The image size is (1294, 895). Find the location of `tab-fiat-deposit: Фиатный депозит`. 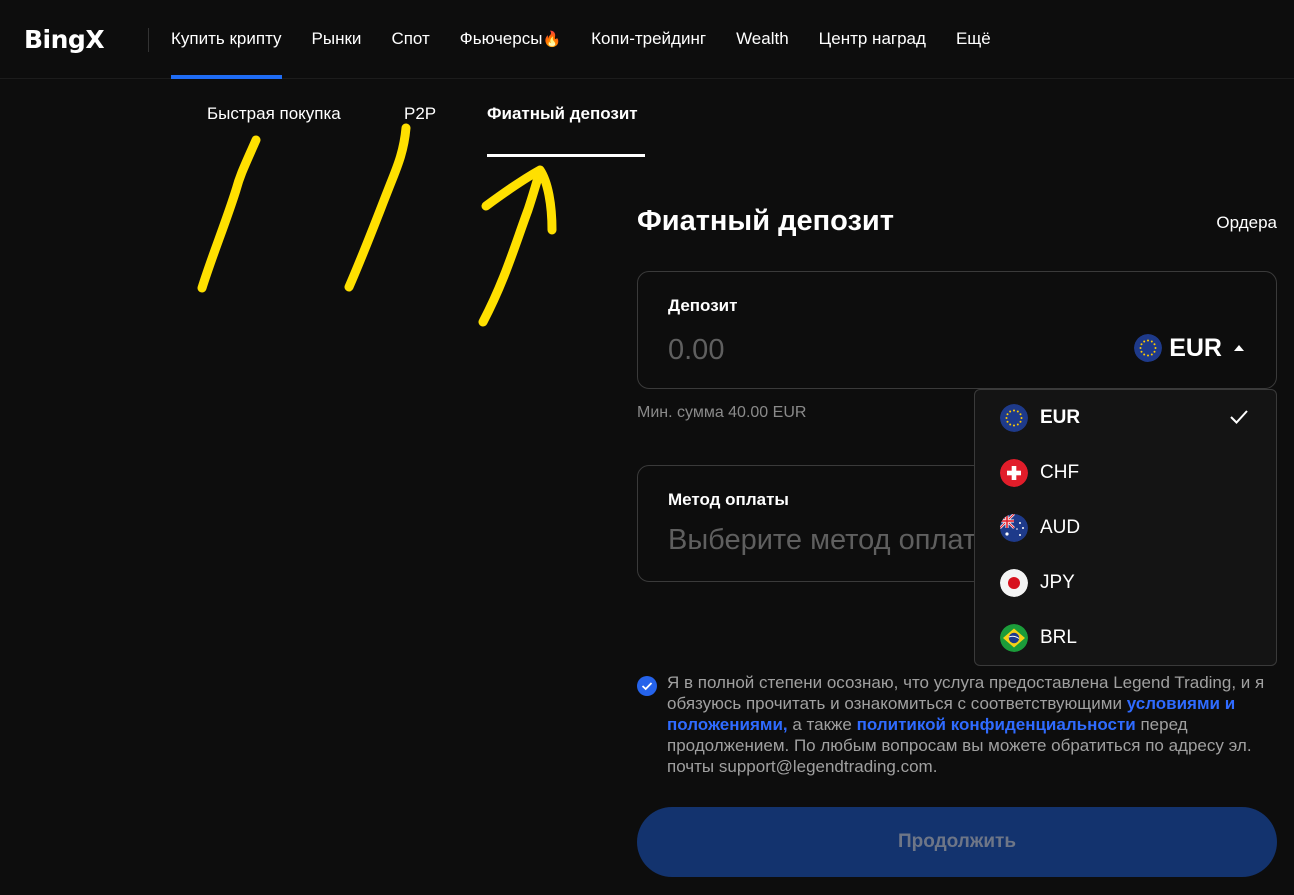

tab-fiat-deposit: Фиатный депозит is located at coordinates (562, 114).